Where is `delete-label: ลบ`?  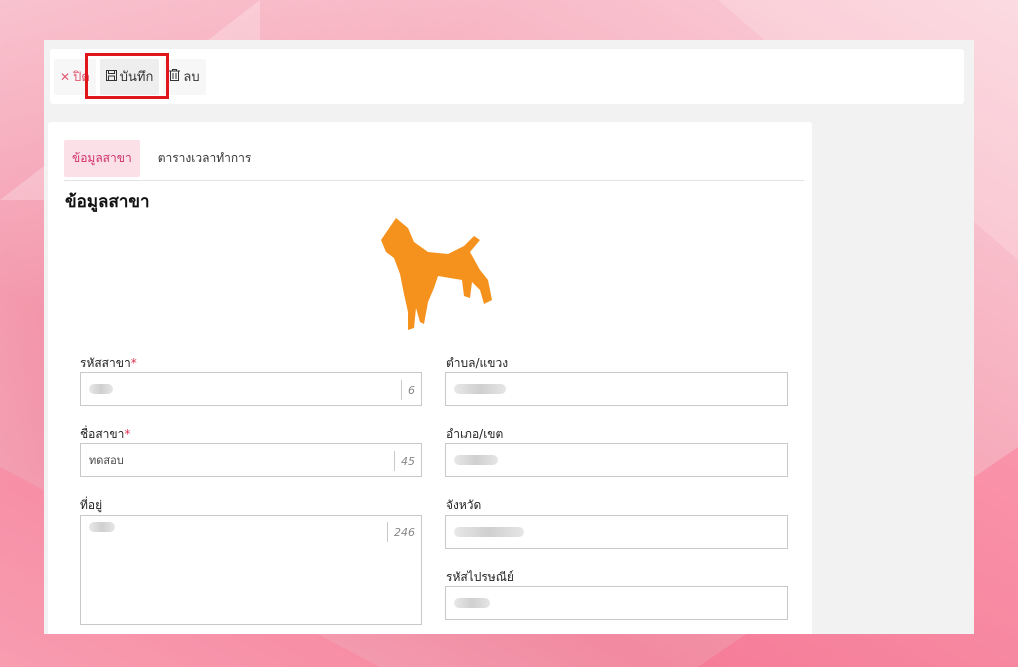 delete-label: ลบ is located at coordinates (191, 77).